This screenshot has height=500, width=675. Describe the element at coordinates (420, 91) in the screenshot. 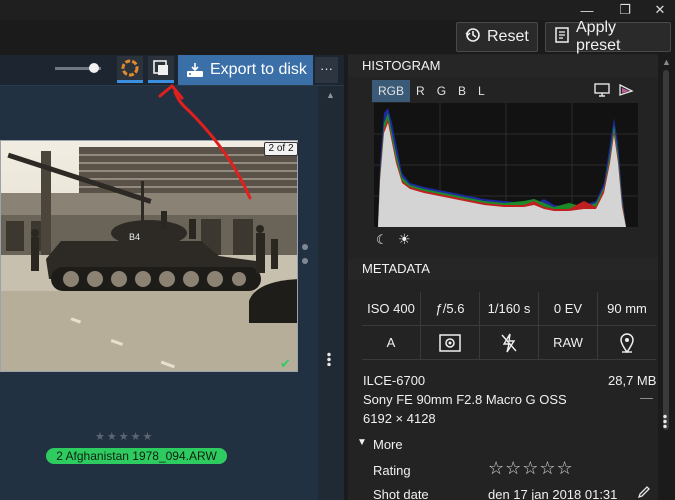

I see `tab-r: R` at that location.